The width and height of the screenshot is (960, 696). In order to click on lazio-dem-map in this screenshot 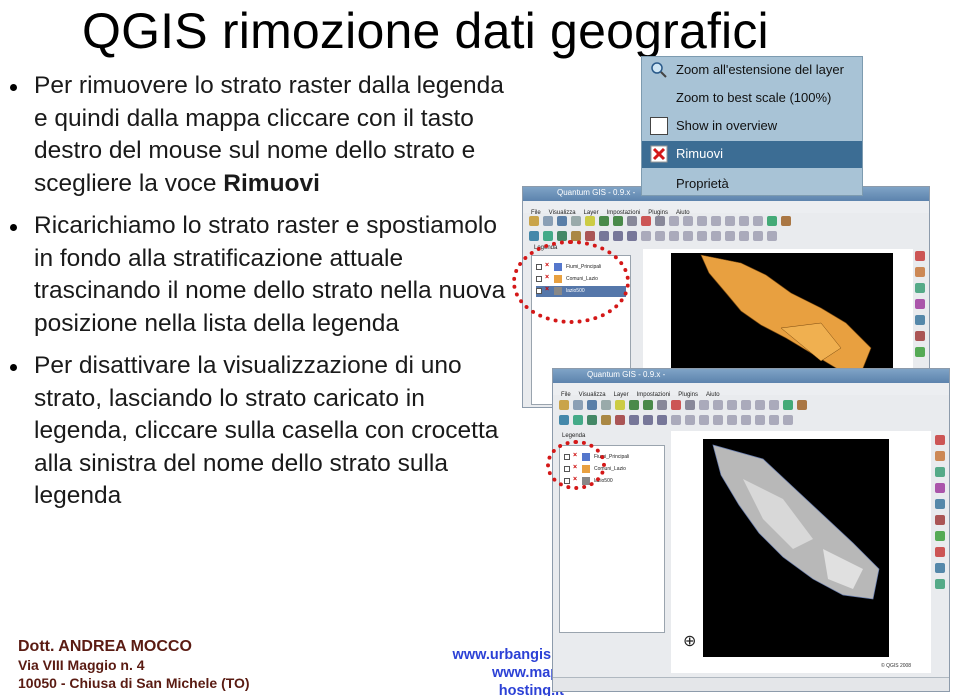, I will do `click(796, 522)`.